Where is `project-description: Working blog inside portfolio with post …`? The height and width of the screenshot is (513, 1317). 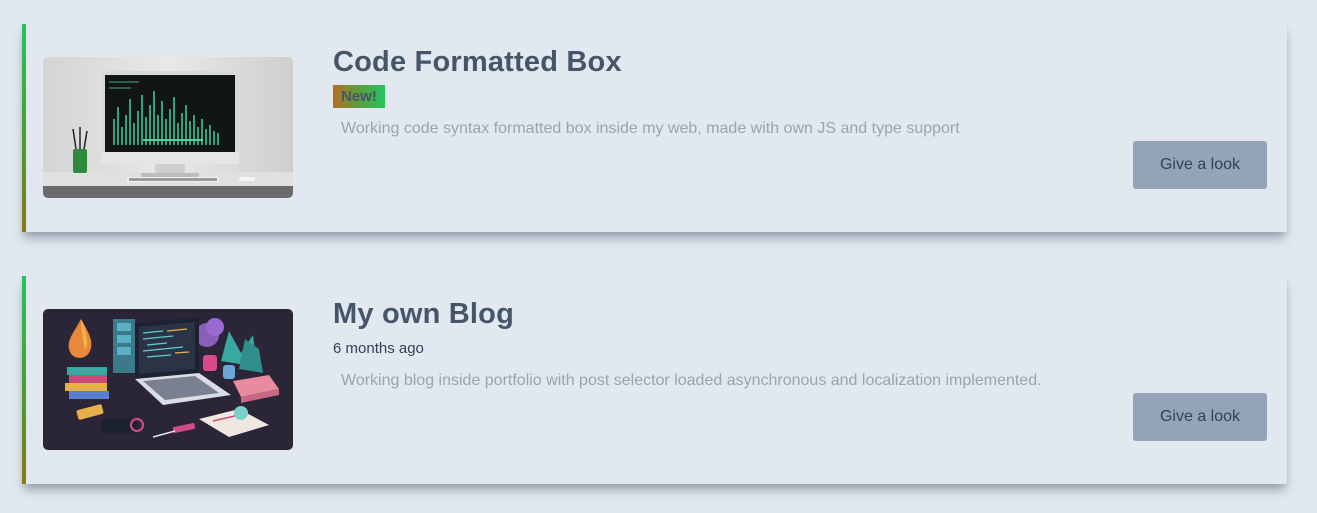
project-description: Working blog inside portfolio with post … is located at coordinates (691, 380).